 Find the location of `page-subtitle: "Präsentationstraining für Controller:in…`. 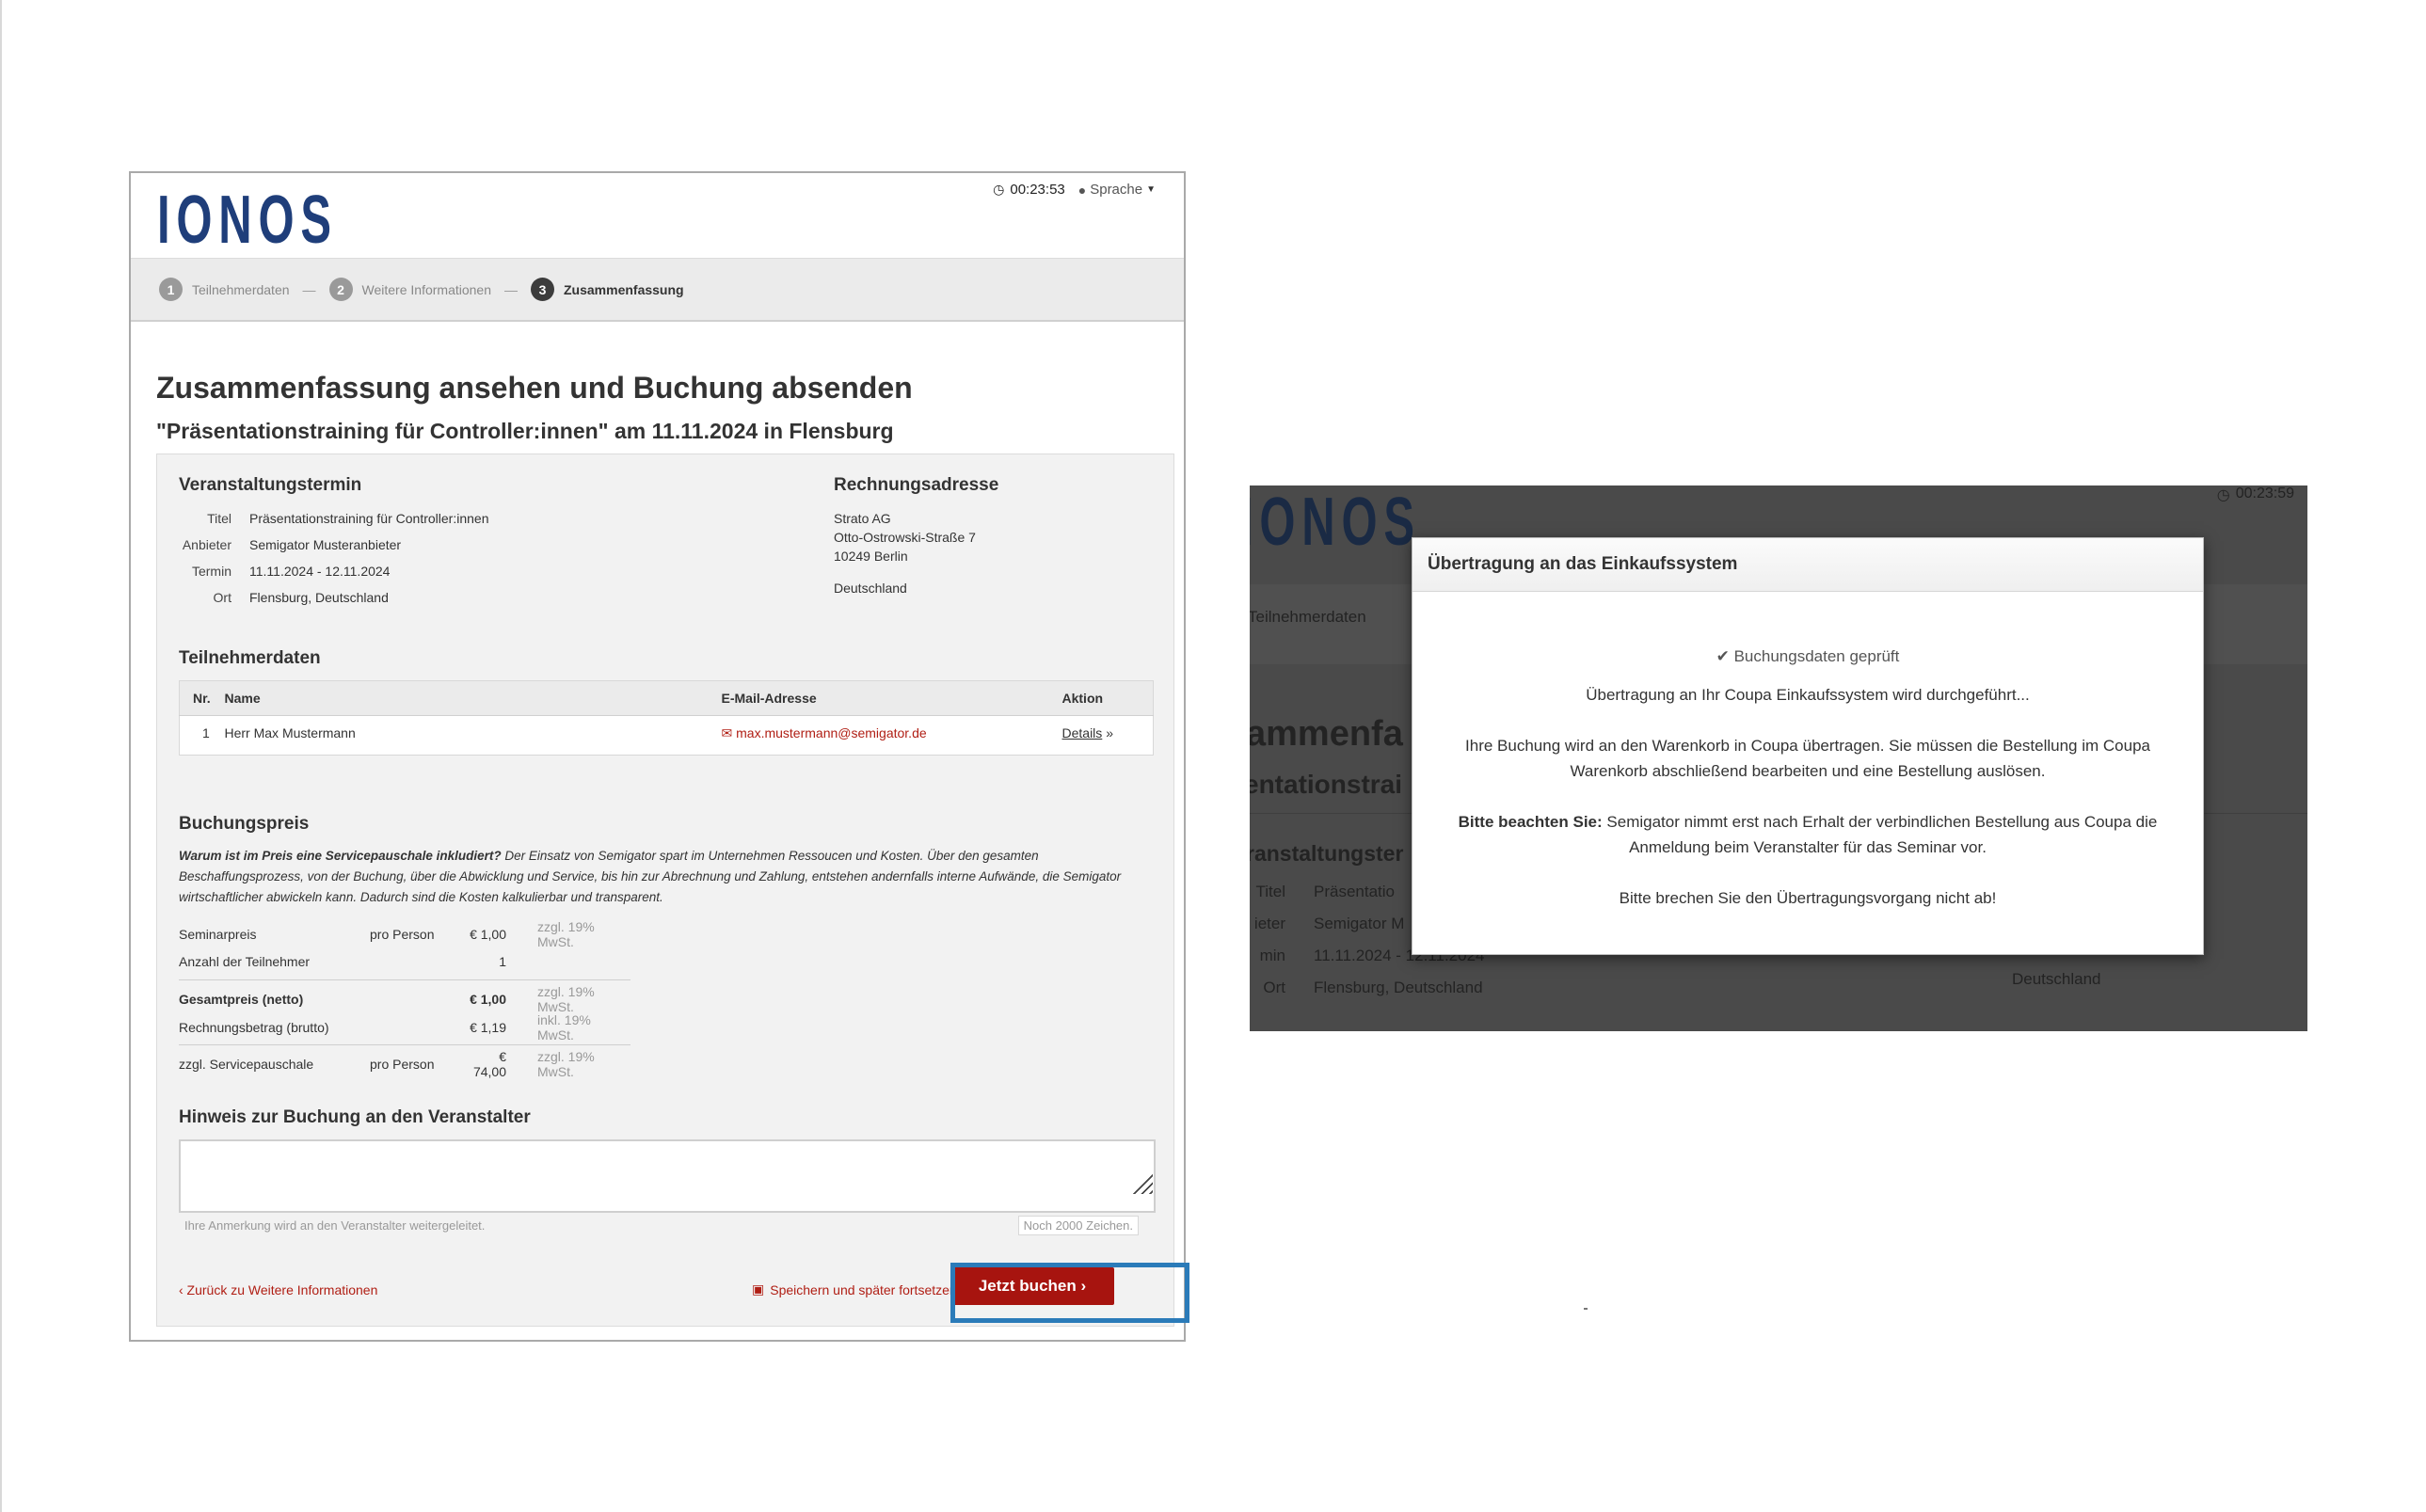

page-subtitle: "Präsentationstraining für Controller:in… is located at coordinates (525, 431).